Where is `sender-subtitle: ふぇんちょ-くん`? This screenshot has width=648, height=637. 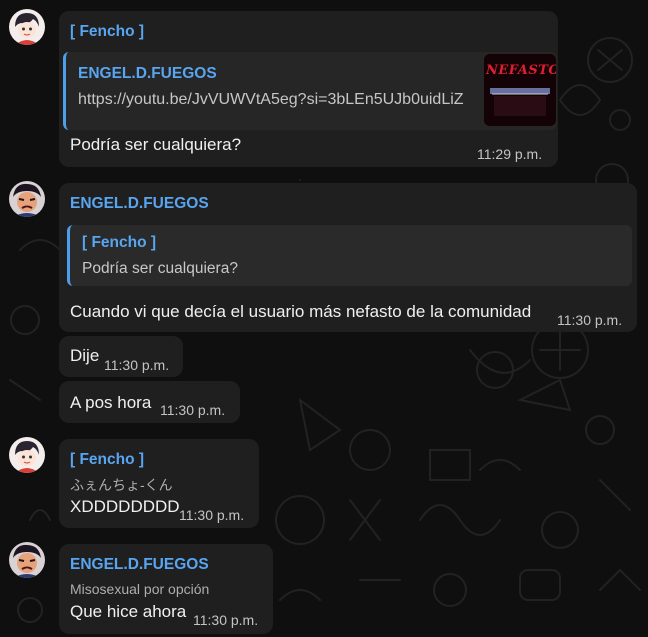
sender-subtitle: ふぇんちょ-くん is located at coordinates (121, 485).